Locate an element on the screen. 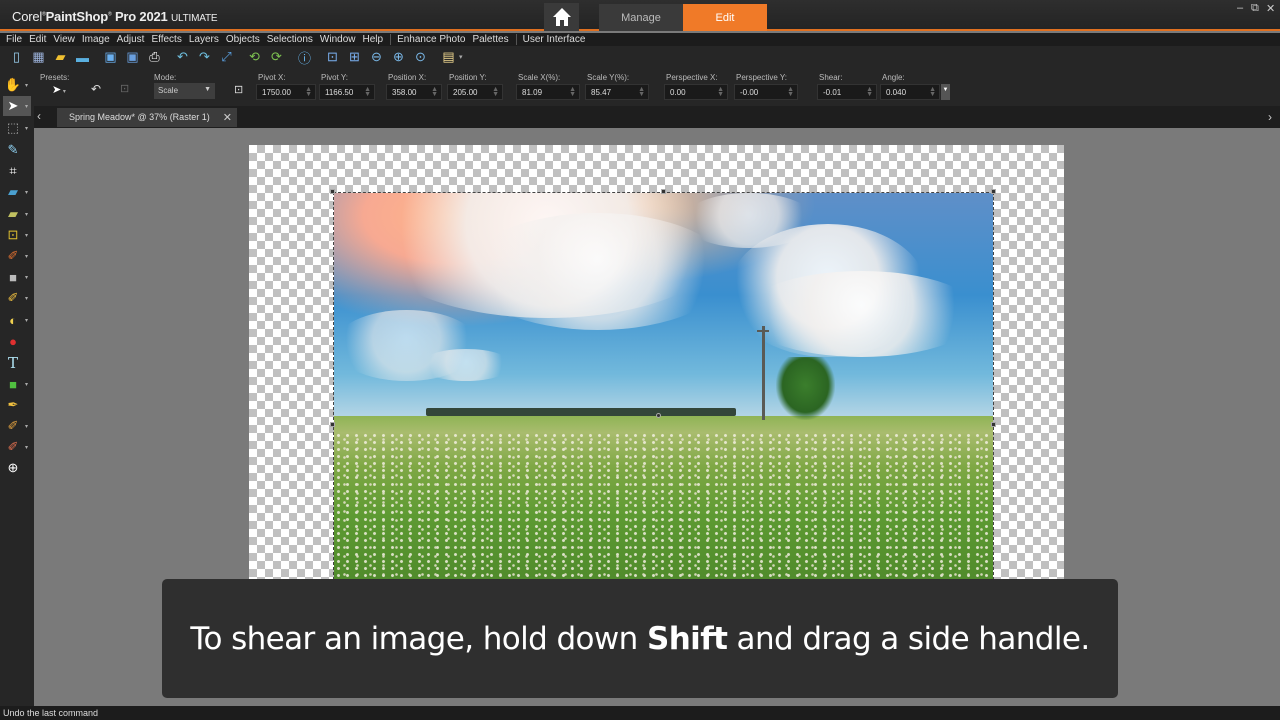 This screenshot has height=720, width=1280. chevron-left-icon: ‹ is located at coordinates (39, 116).